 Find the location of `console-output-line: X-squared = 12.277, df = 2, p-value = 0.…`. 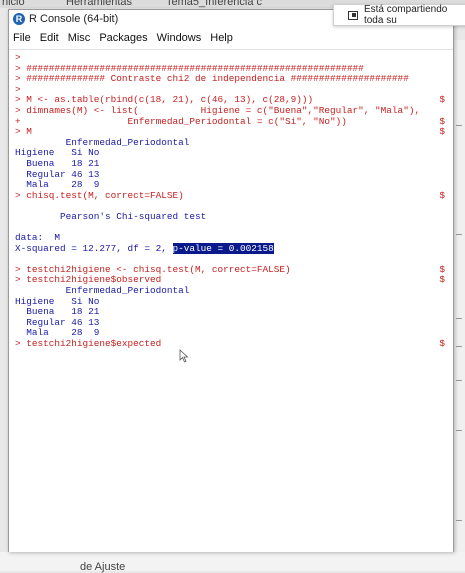

console-output-line: X-squared = 12.277, df = 2, p-value = 0.… is located at coordinates (230, 248).